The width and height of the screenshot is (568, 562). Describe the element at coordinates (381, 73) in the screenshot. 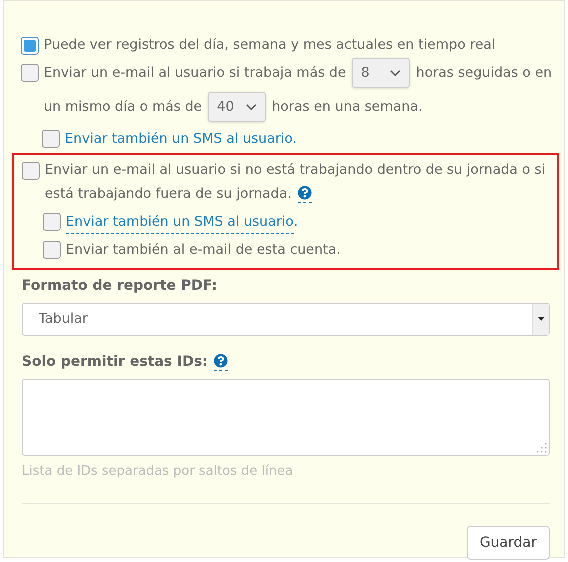

I see `hours-select: 8` at that location.